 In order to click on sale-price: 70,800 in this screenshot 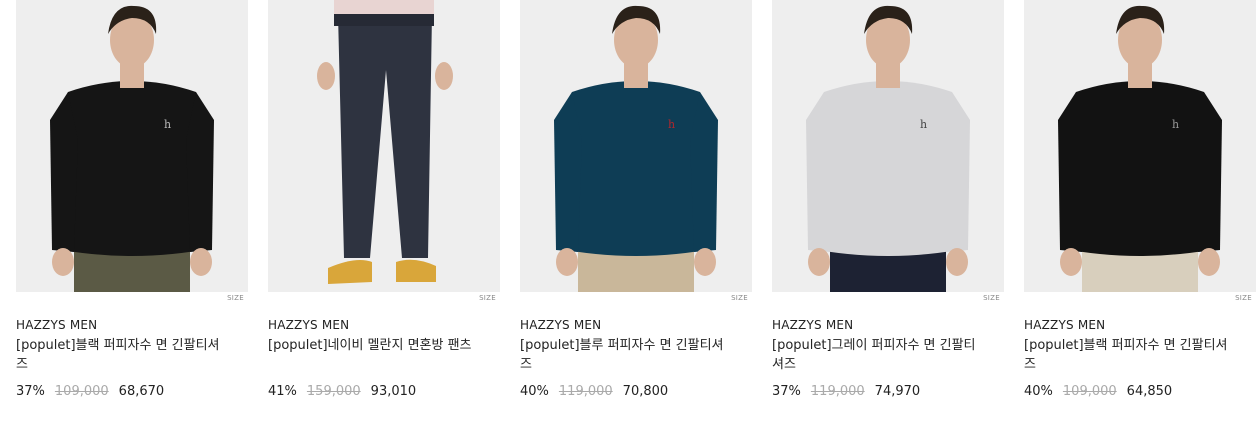, I will do `click(645, 391)`.